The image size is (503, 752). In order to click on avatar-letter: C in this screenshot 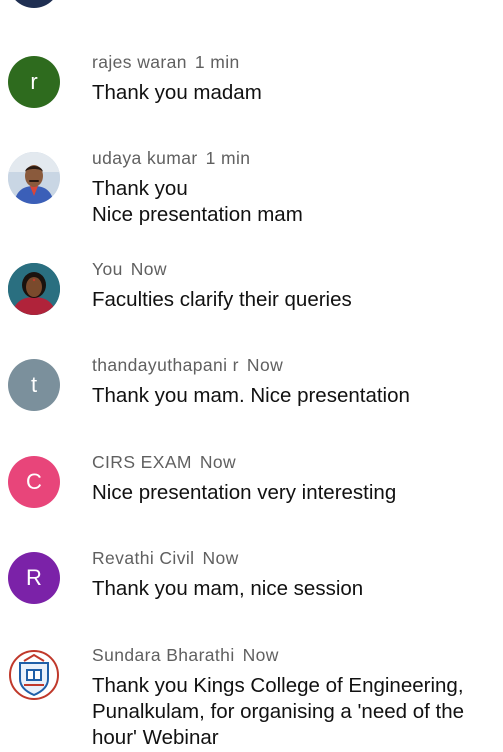, I will do `click(34, 481)`.